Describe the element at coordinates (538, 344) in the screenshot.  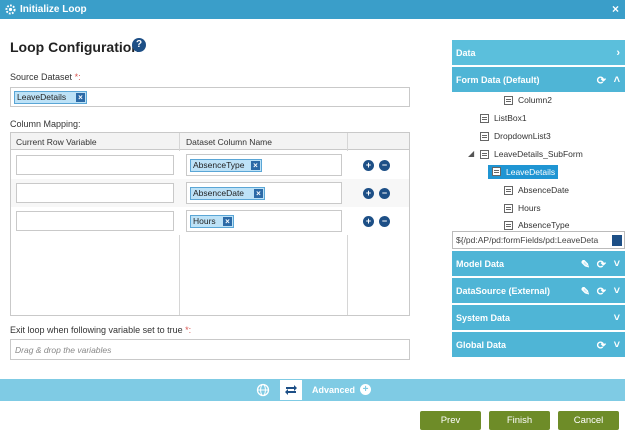
I see `global-data-section-header: Global Data ⟳ ˅` at that location.